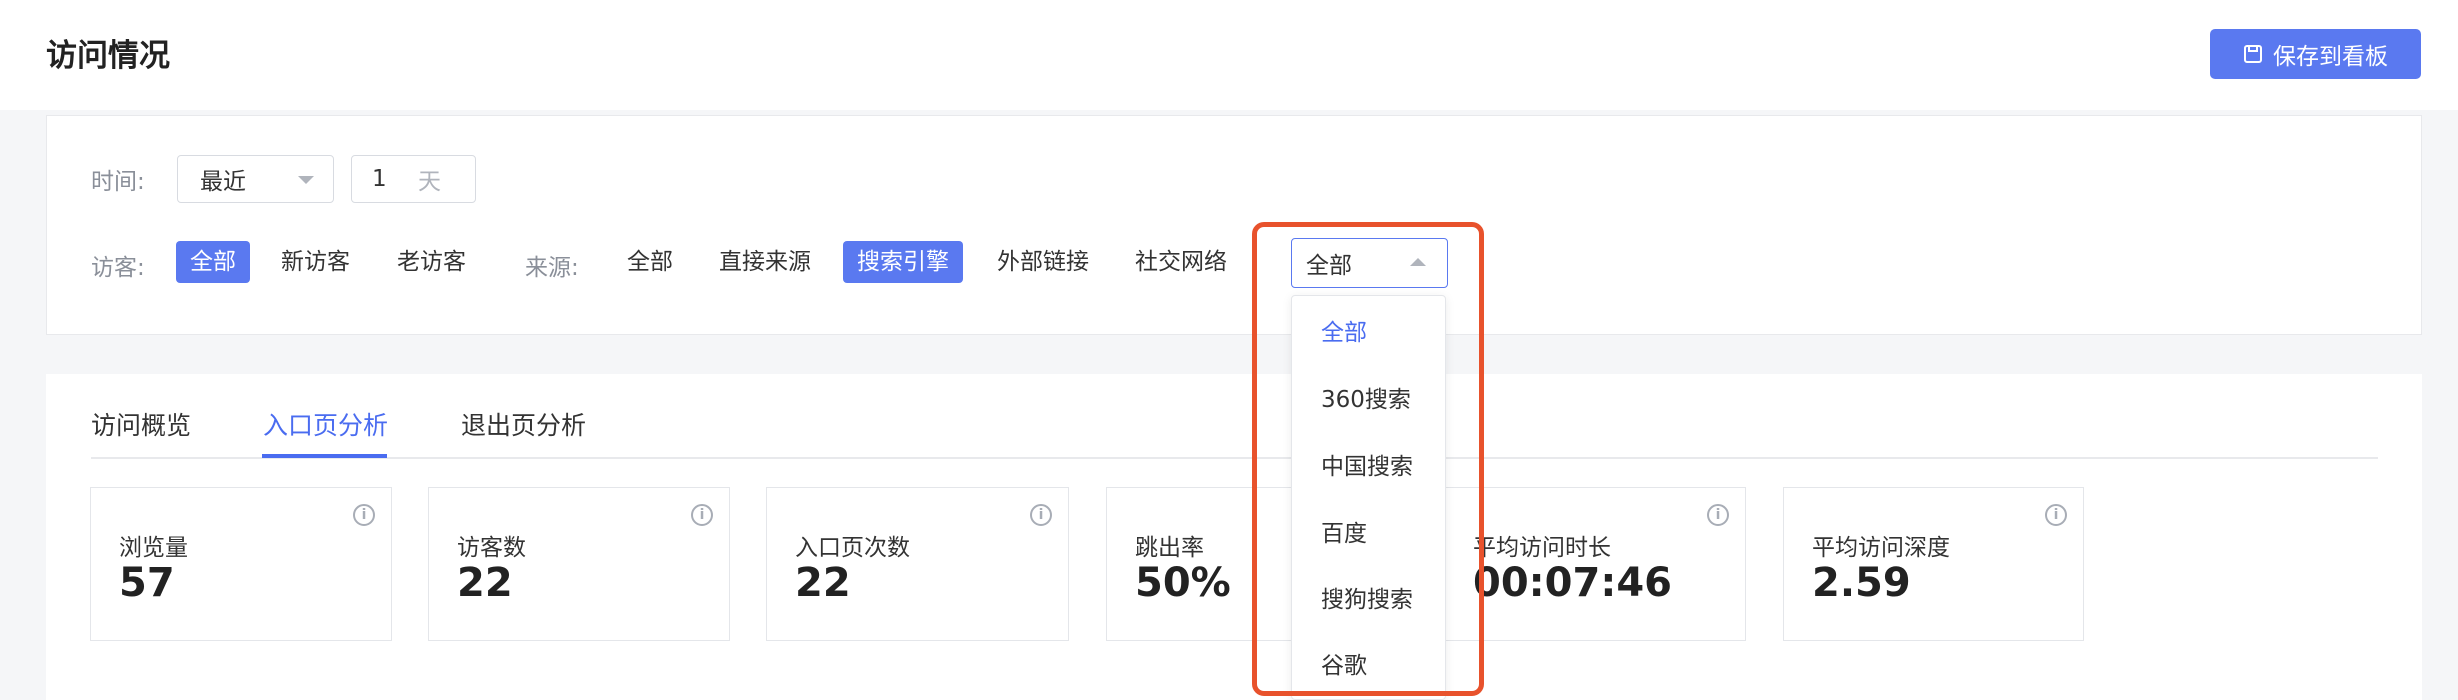 The width and height of the screenshot is (2458, 700). What do you see at coordinates (108, 56) in the screenshot?
I see `page-title: 访问情况` at bounding box center [108, 56].